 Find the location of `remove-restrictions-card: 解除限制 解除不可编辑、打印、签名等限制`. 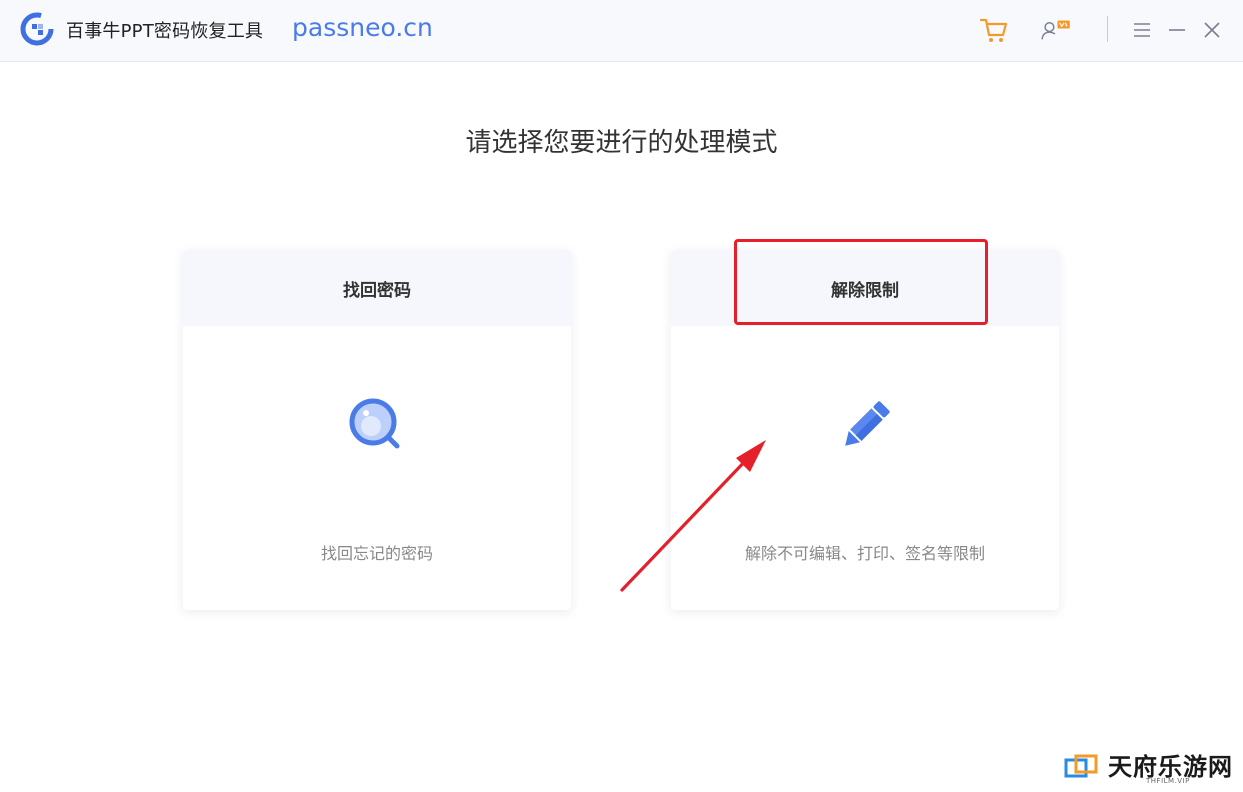

remove-restrictions-card: 解除限制 解除不可编辑、打印、签名等限制 is located at coordinates (865, 430).